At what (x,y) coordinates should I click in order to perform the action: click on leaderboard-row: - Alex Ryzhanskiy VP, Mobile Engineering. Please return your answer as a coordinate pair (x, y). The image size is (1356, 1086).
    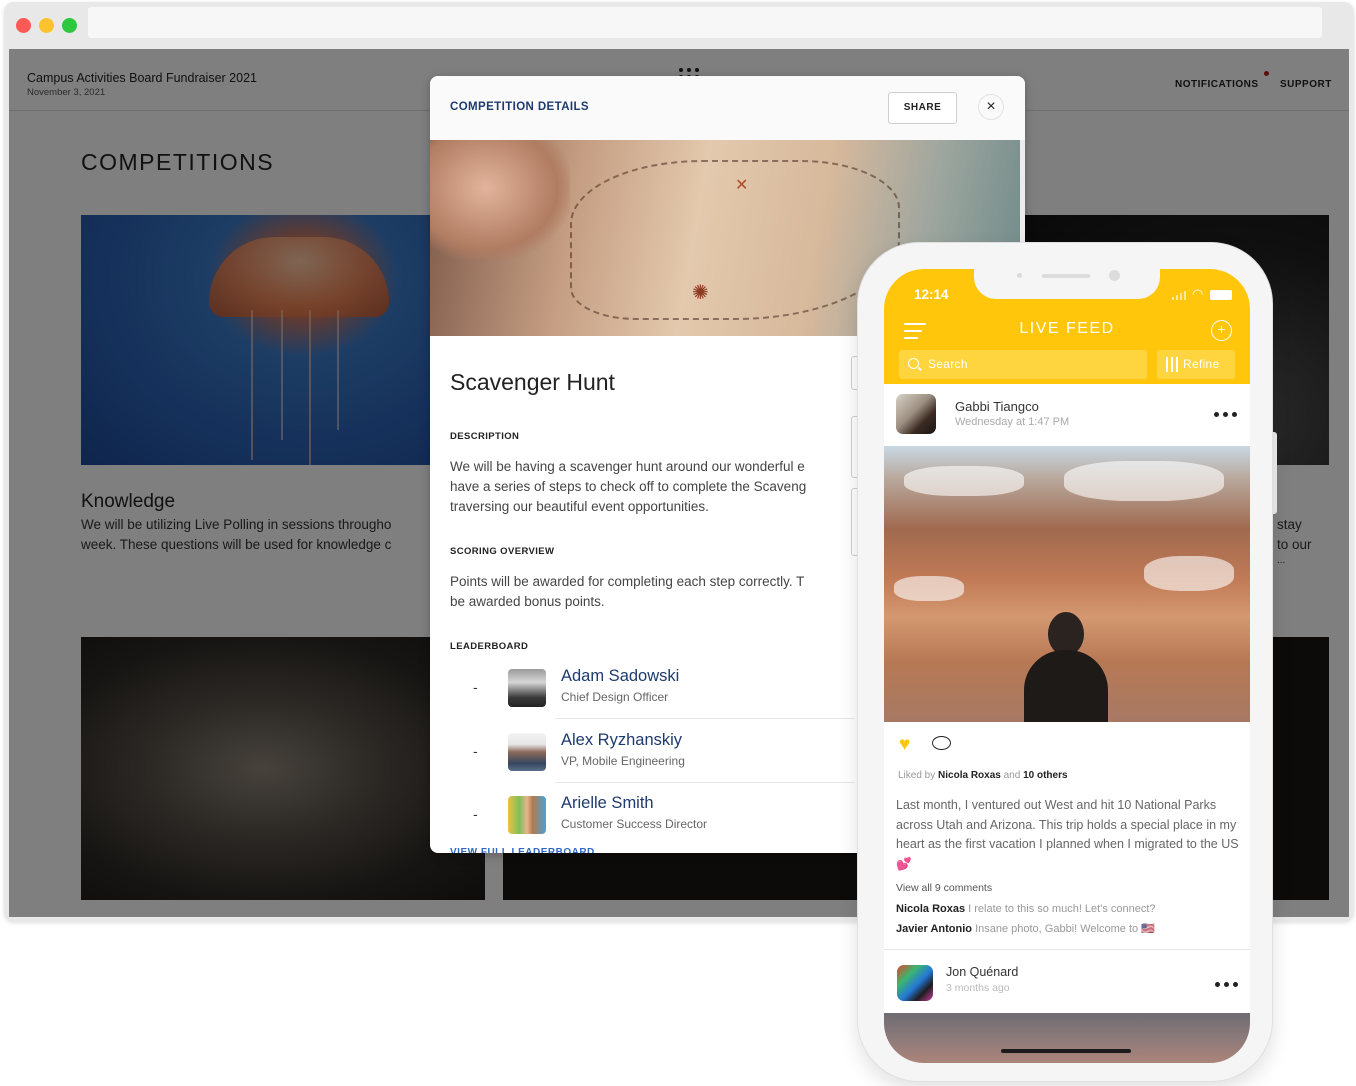
    Looking at the image, I should click on (642, 763).